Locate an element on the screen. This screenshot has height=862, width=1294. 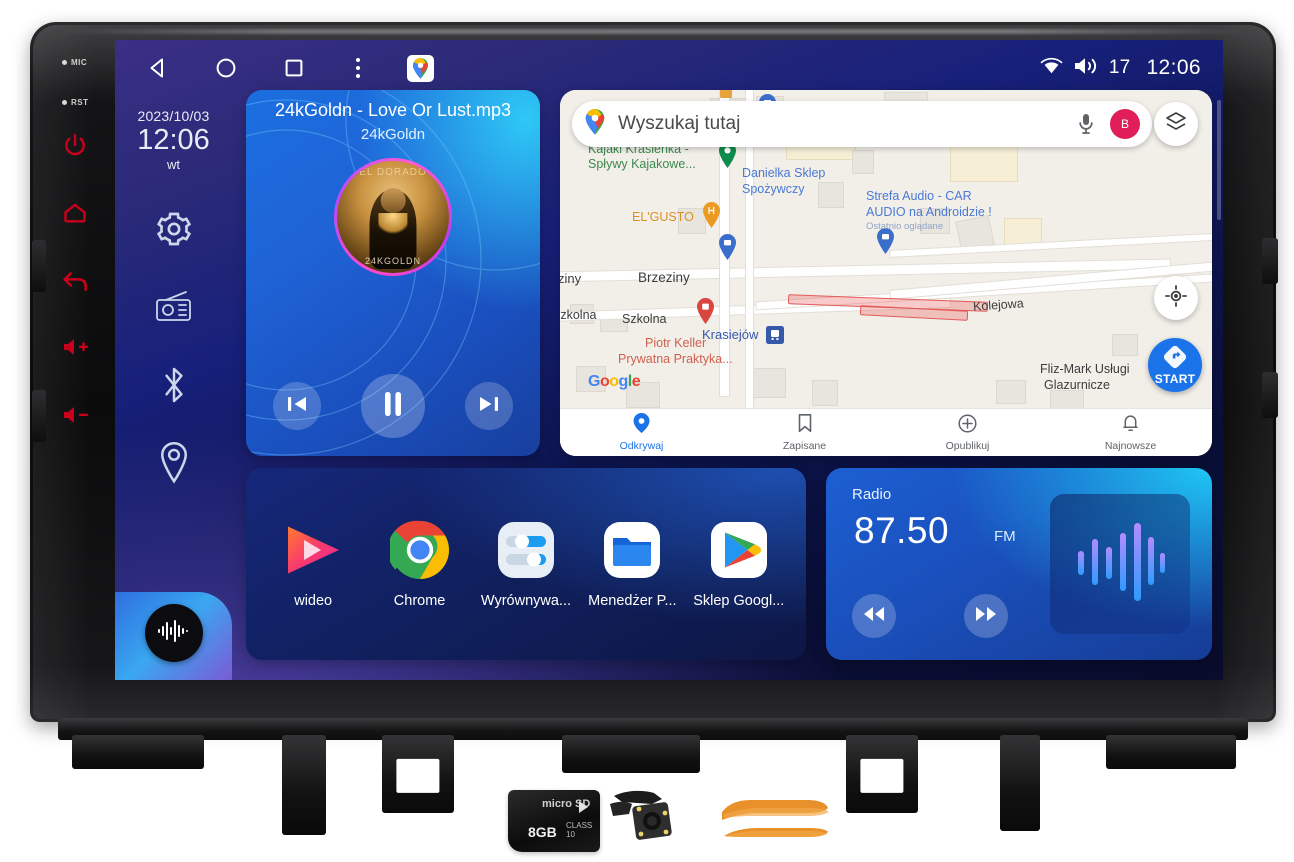
navigation-arrow-icon is located at coordinates (1175, 359).